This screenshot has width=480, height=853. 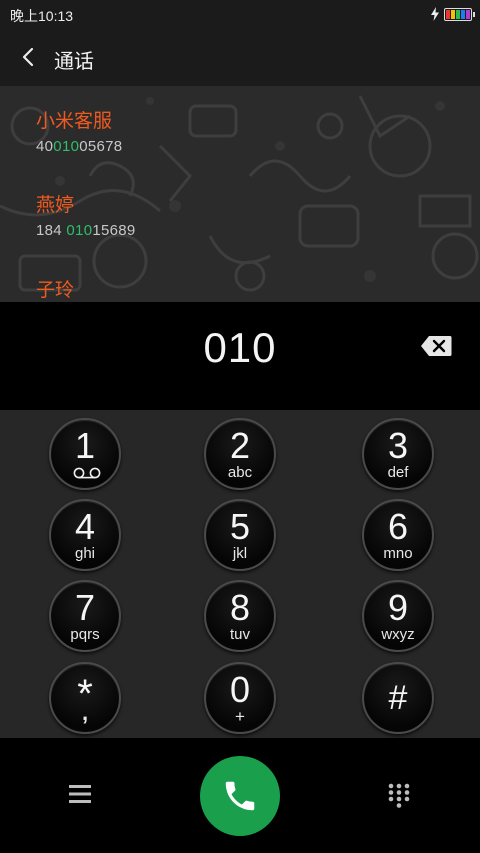 I want to click on key-digit: 1, so click(x=85, y=445).